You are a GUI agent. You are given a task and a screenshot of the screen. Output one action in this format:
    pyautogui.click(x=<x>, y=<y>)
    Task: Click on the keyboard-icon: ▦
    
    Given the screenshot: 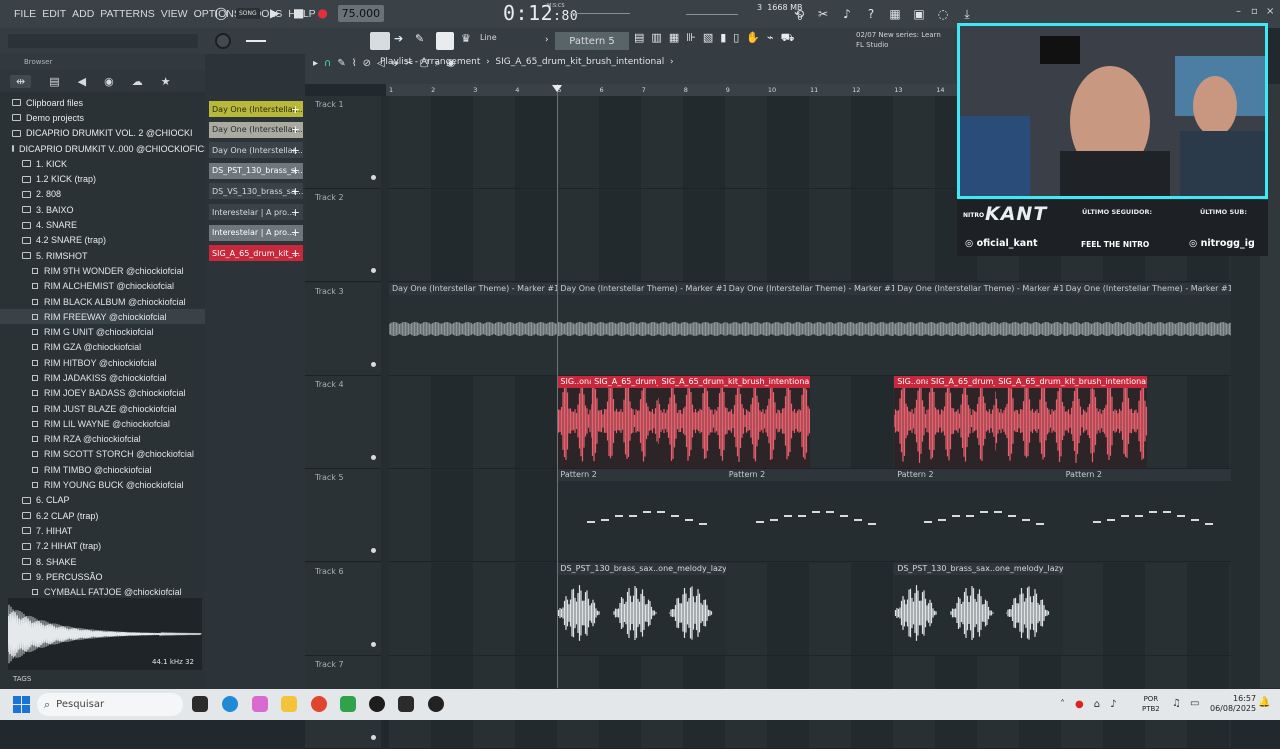 What is the action you would take?
    pyautogui.click(x=895, y=14)
    